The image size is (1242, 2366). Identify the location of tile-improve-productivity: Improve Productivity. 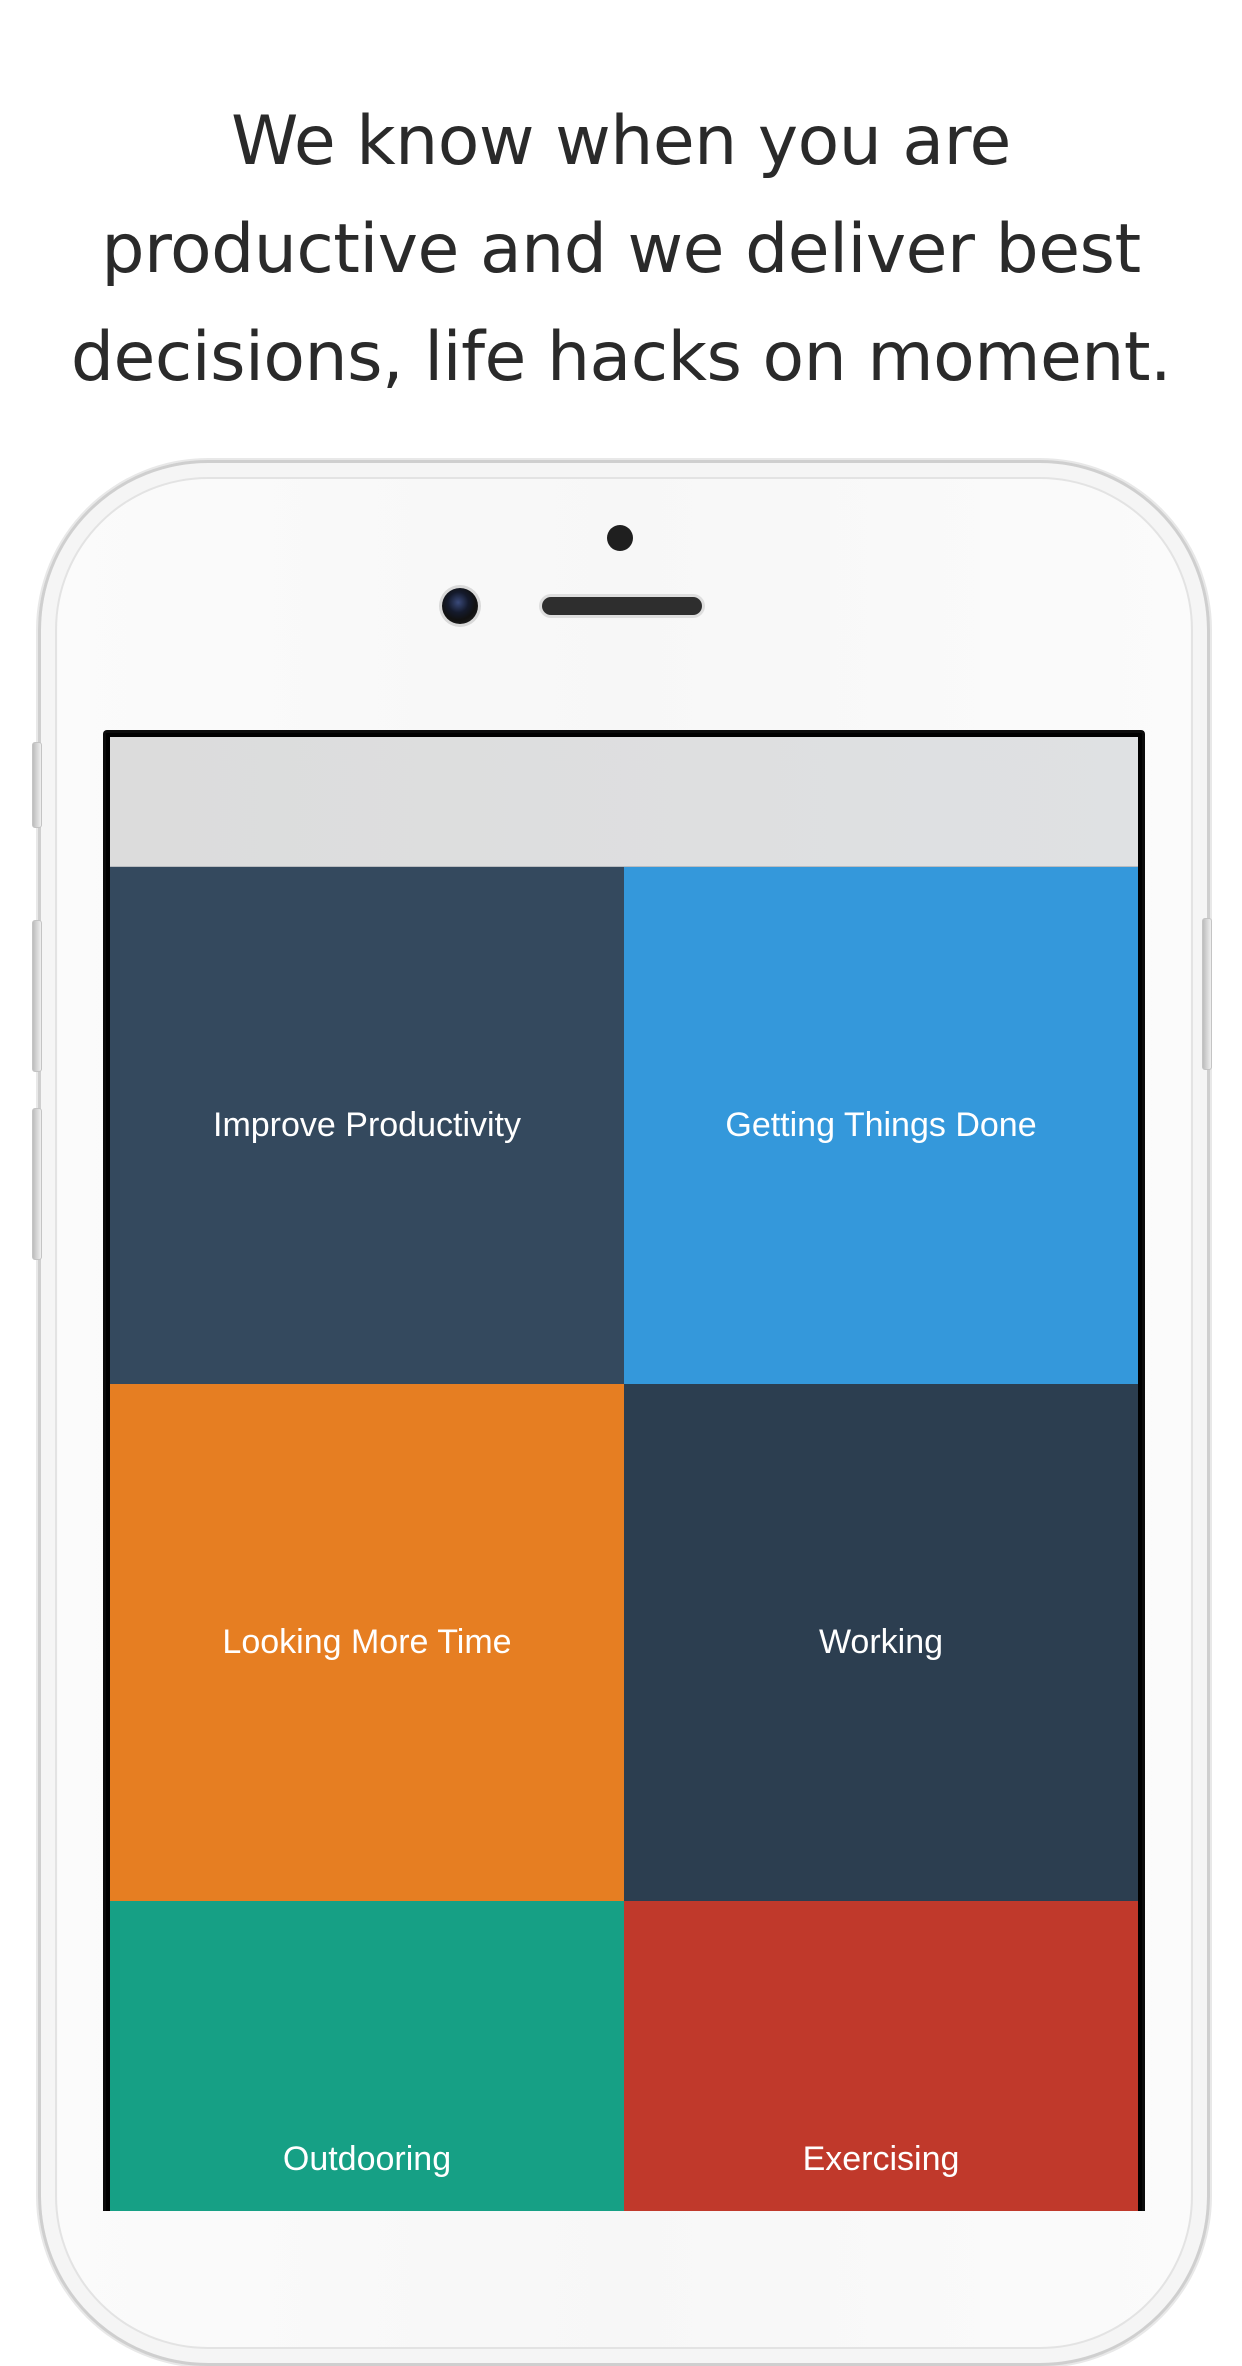
(367, 1125).